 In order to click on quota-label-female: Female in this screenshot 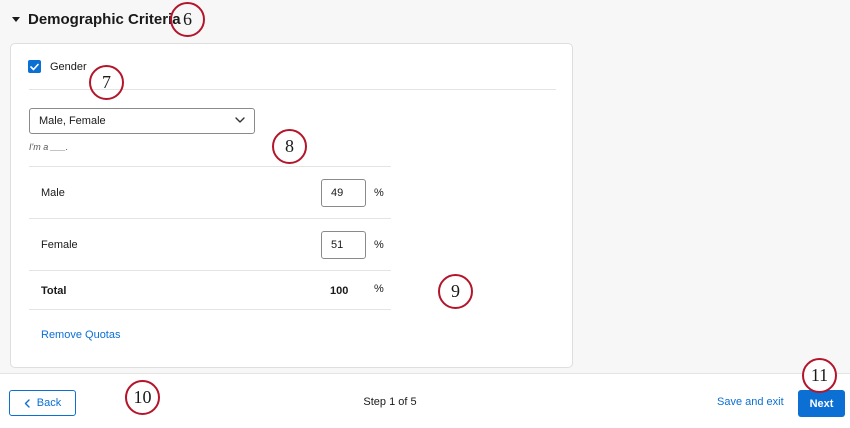, I will do `click(59, 245)`.